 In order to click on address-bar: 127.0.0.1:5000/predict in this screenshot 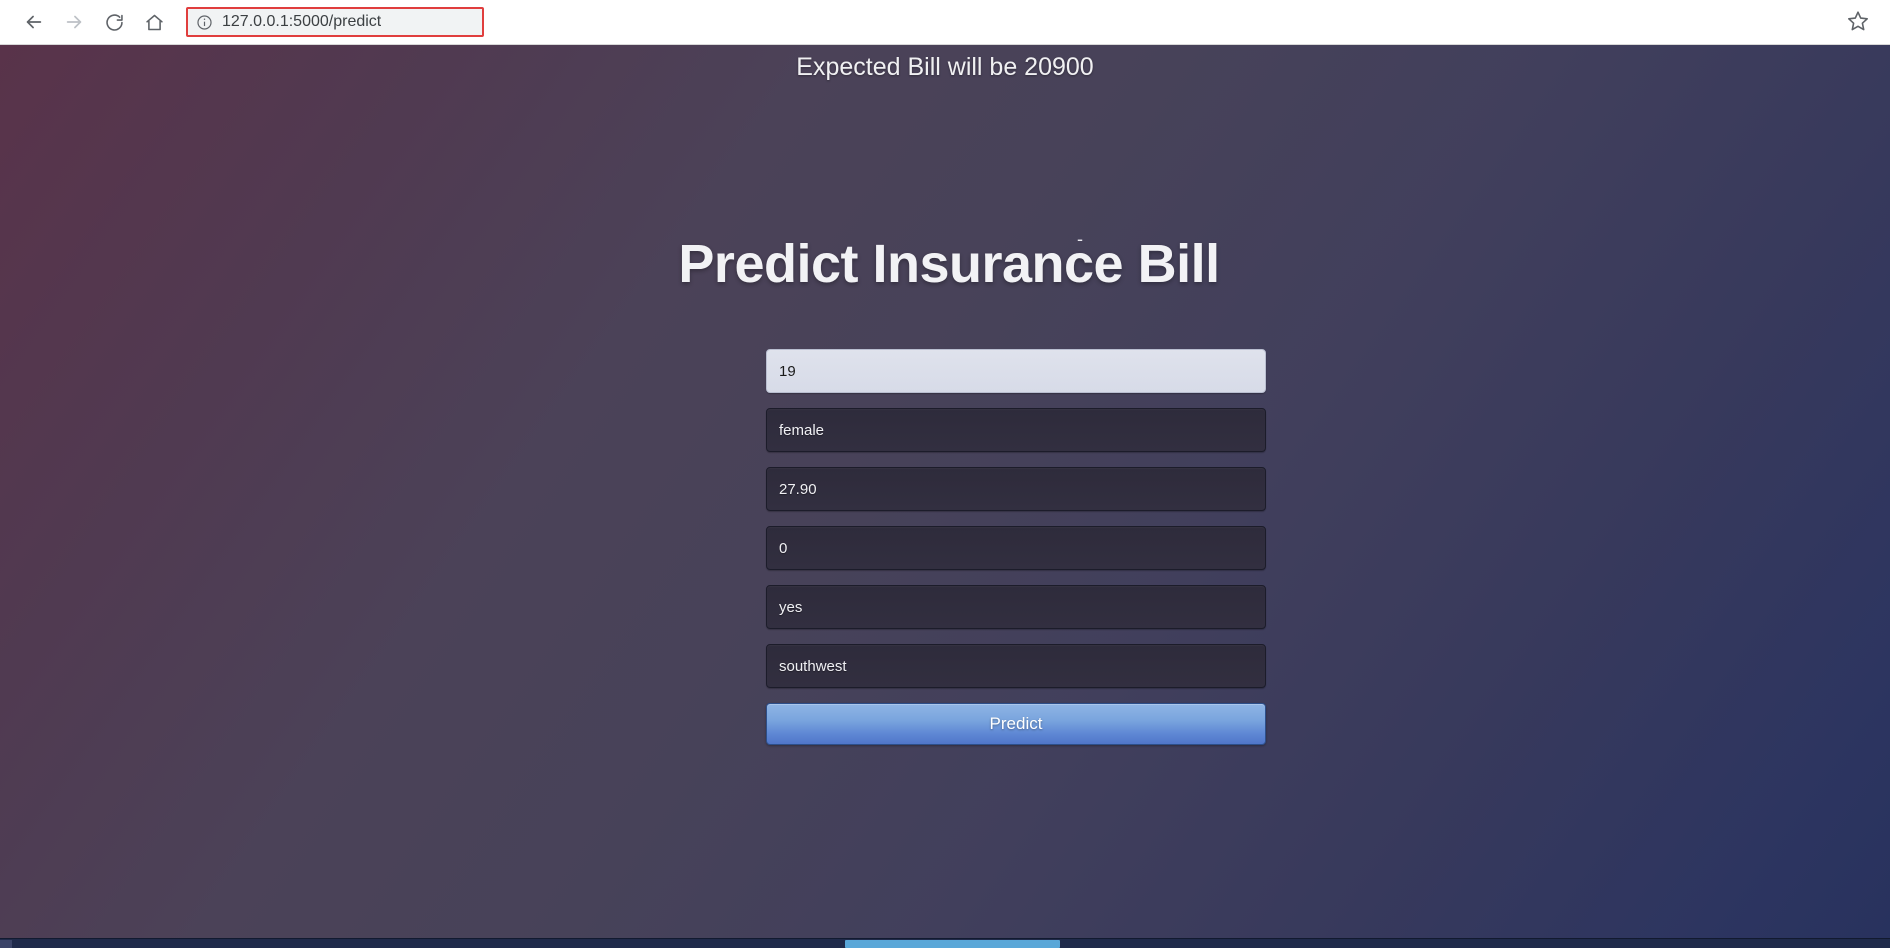, I will do `click(335, 22)`.